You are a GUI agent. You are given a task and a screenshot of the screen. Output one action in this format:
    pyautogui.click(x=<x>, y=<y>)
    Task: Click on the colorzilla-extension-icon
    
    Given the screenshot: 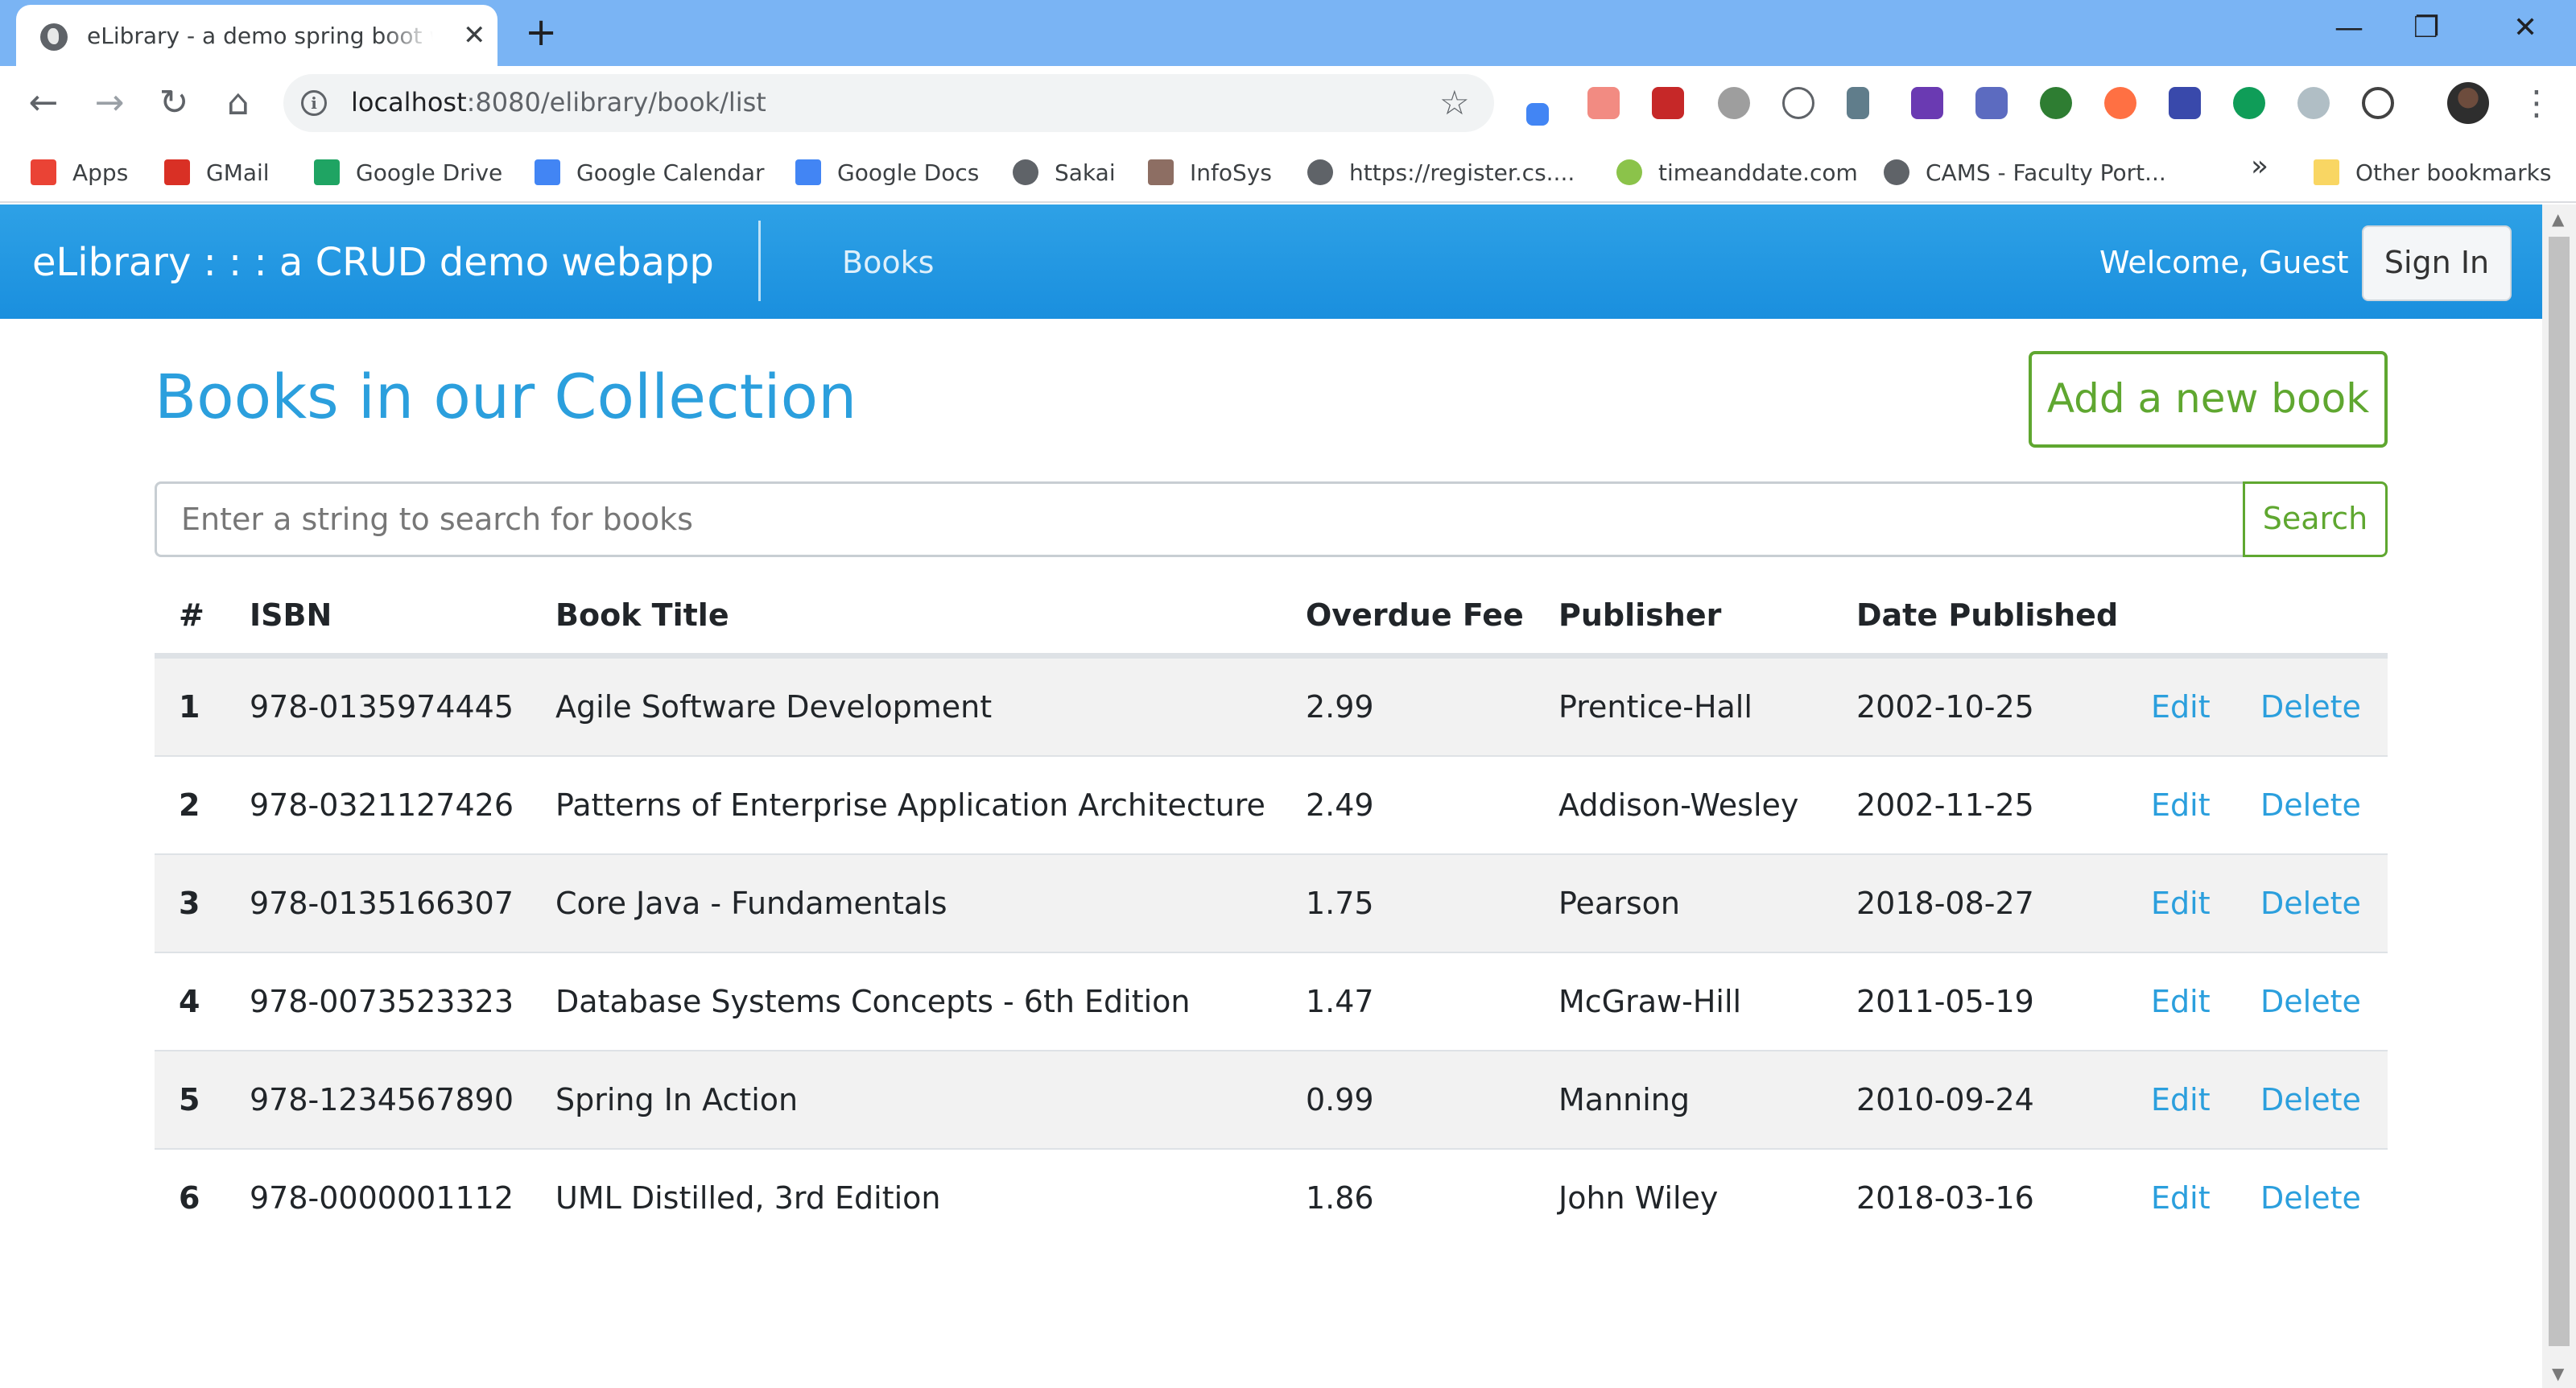 What is the action you would take?
    pyautogui.click(x=2120, y=103)
    